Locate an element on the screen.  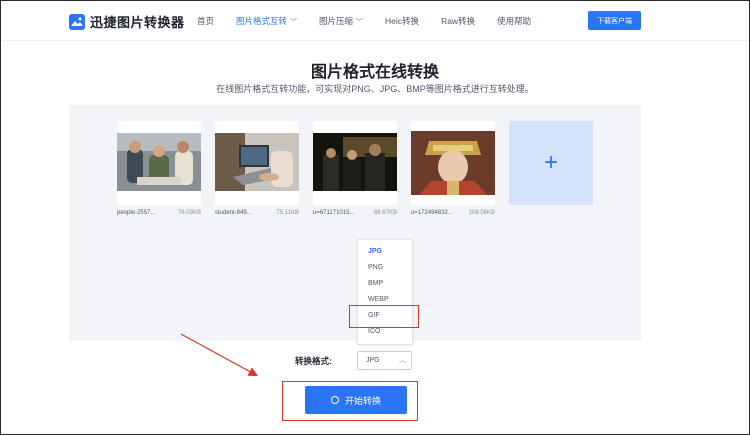
nav-label: 首页 is located at coordinates (206, 21).